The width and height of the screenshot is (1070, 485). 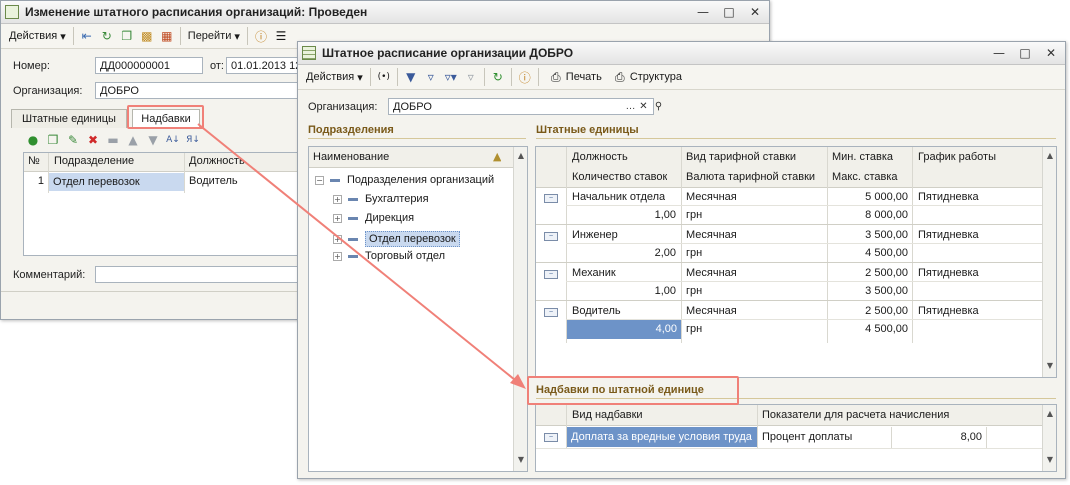 I want to click on end-edit-icon: ▬, so click(x=113, y=140).